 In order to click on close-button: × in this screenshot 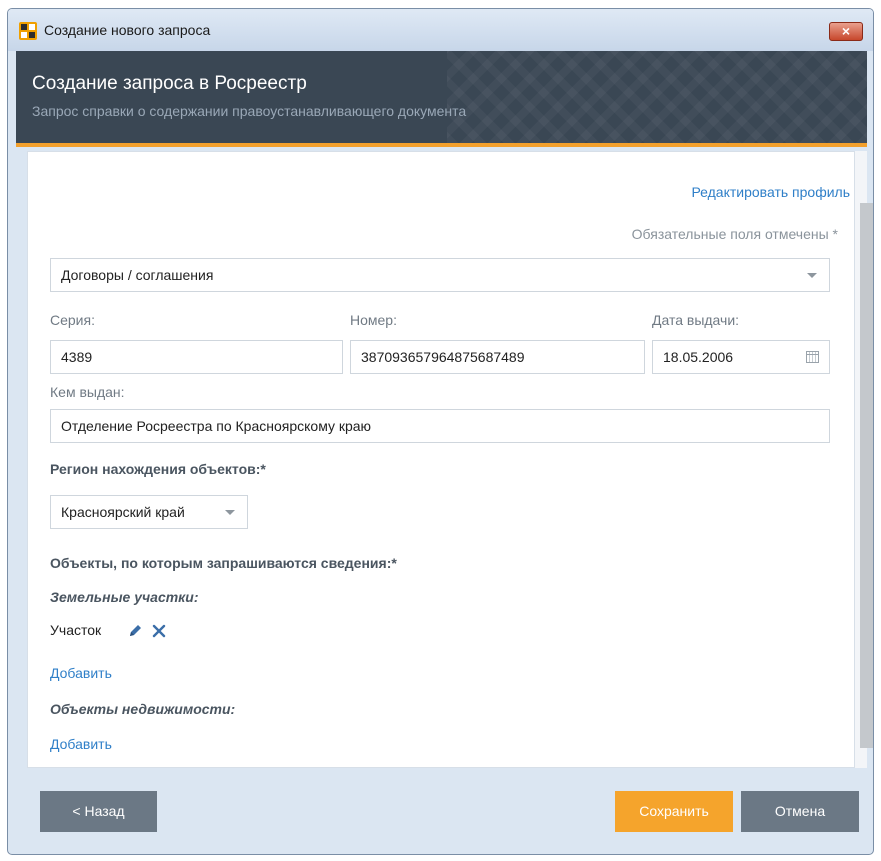, I will do `click(846, 31)`.